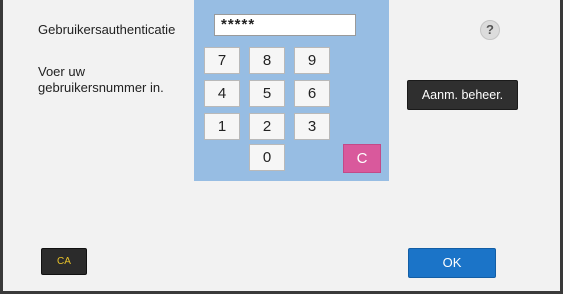 The image size is (563, 294). Describe the element at coordinates (312, 126) in the screenshot. I see `key-3: 3` at that location.